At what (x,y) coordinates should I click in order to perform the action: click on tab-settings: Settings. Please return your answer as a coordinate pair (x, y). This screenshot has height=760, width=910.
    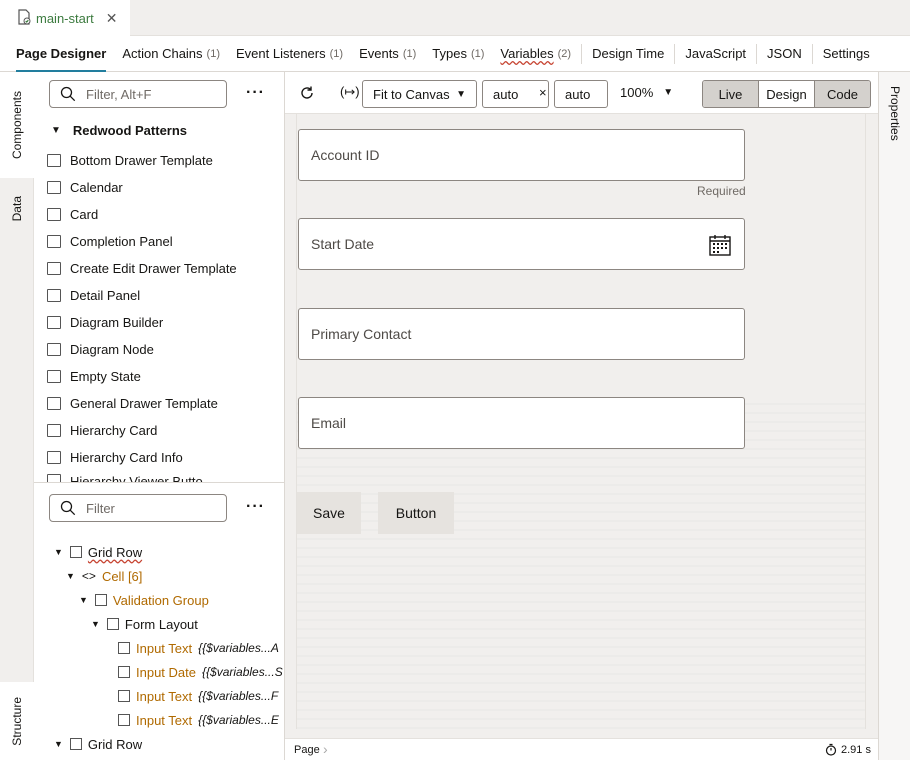
    Looking at the image, I should click on (844, 53).